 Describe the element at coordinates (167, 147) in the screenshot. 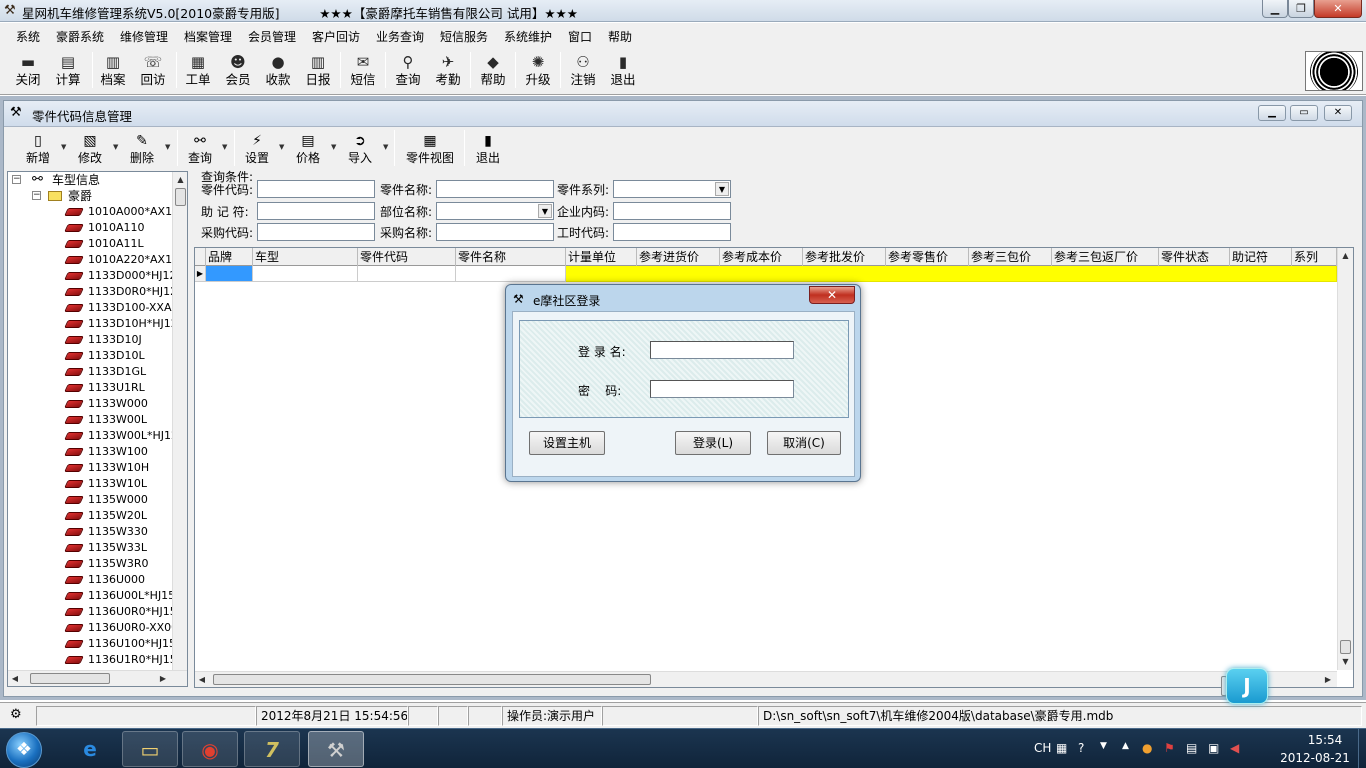

I see `delete-dropdown-arrow: ▼` at that location.